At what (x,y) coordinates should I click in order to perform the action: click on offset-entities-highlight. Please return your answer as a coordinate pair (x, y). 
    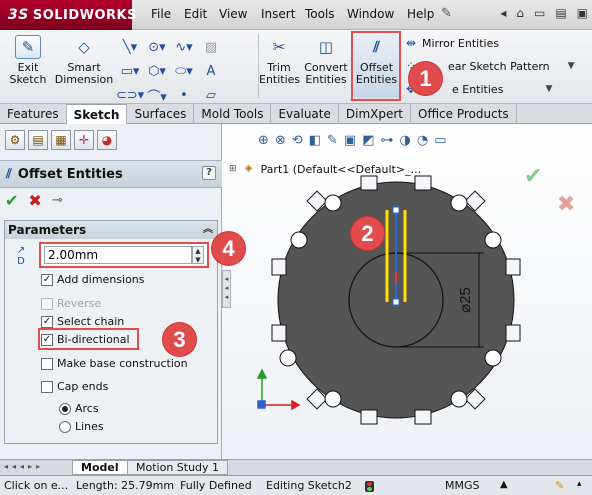
    Looking at the image, I should click on (376, 66).